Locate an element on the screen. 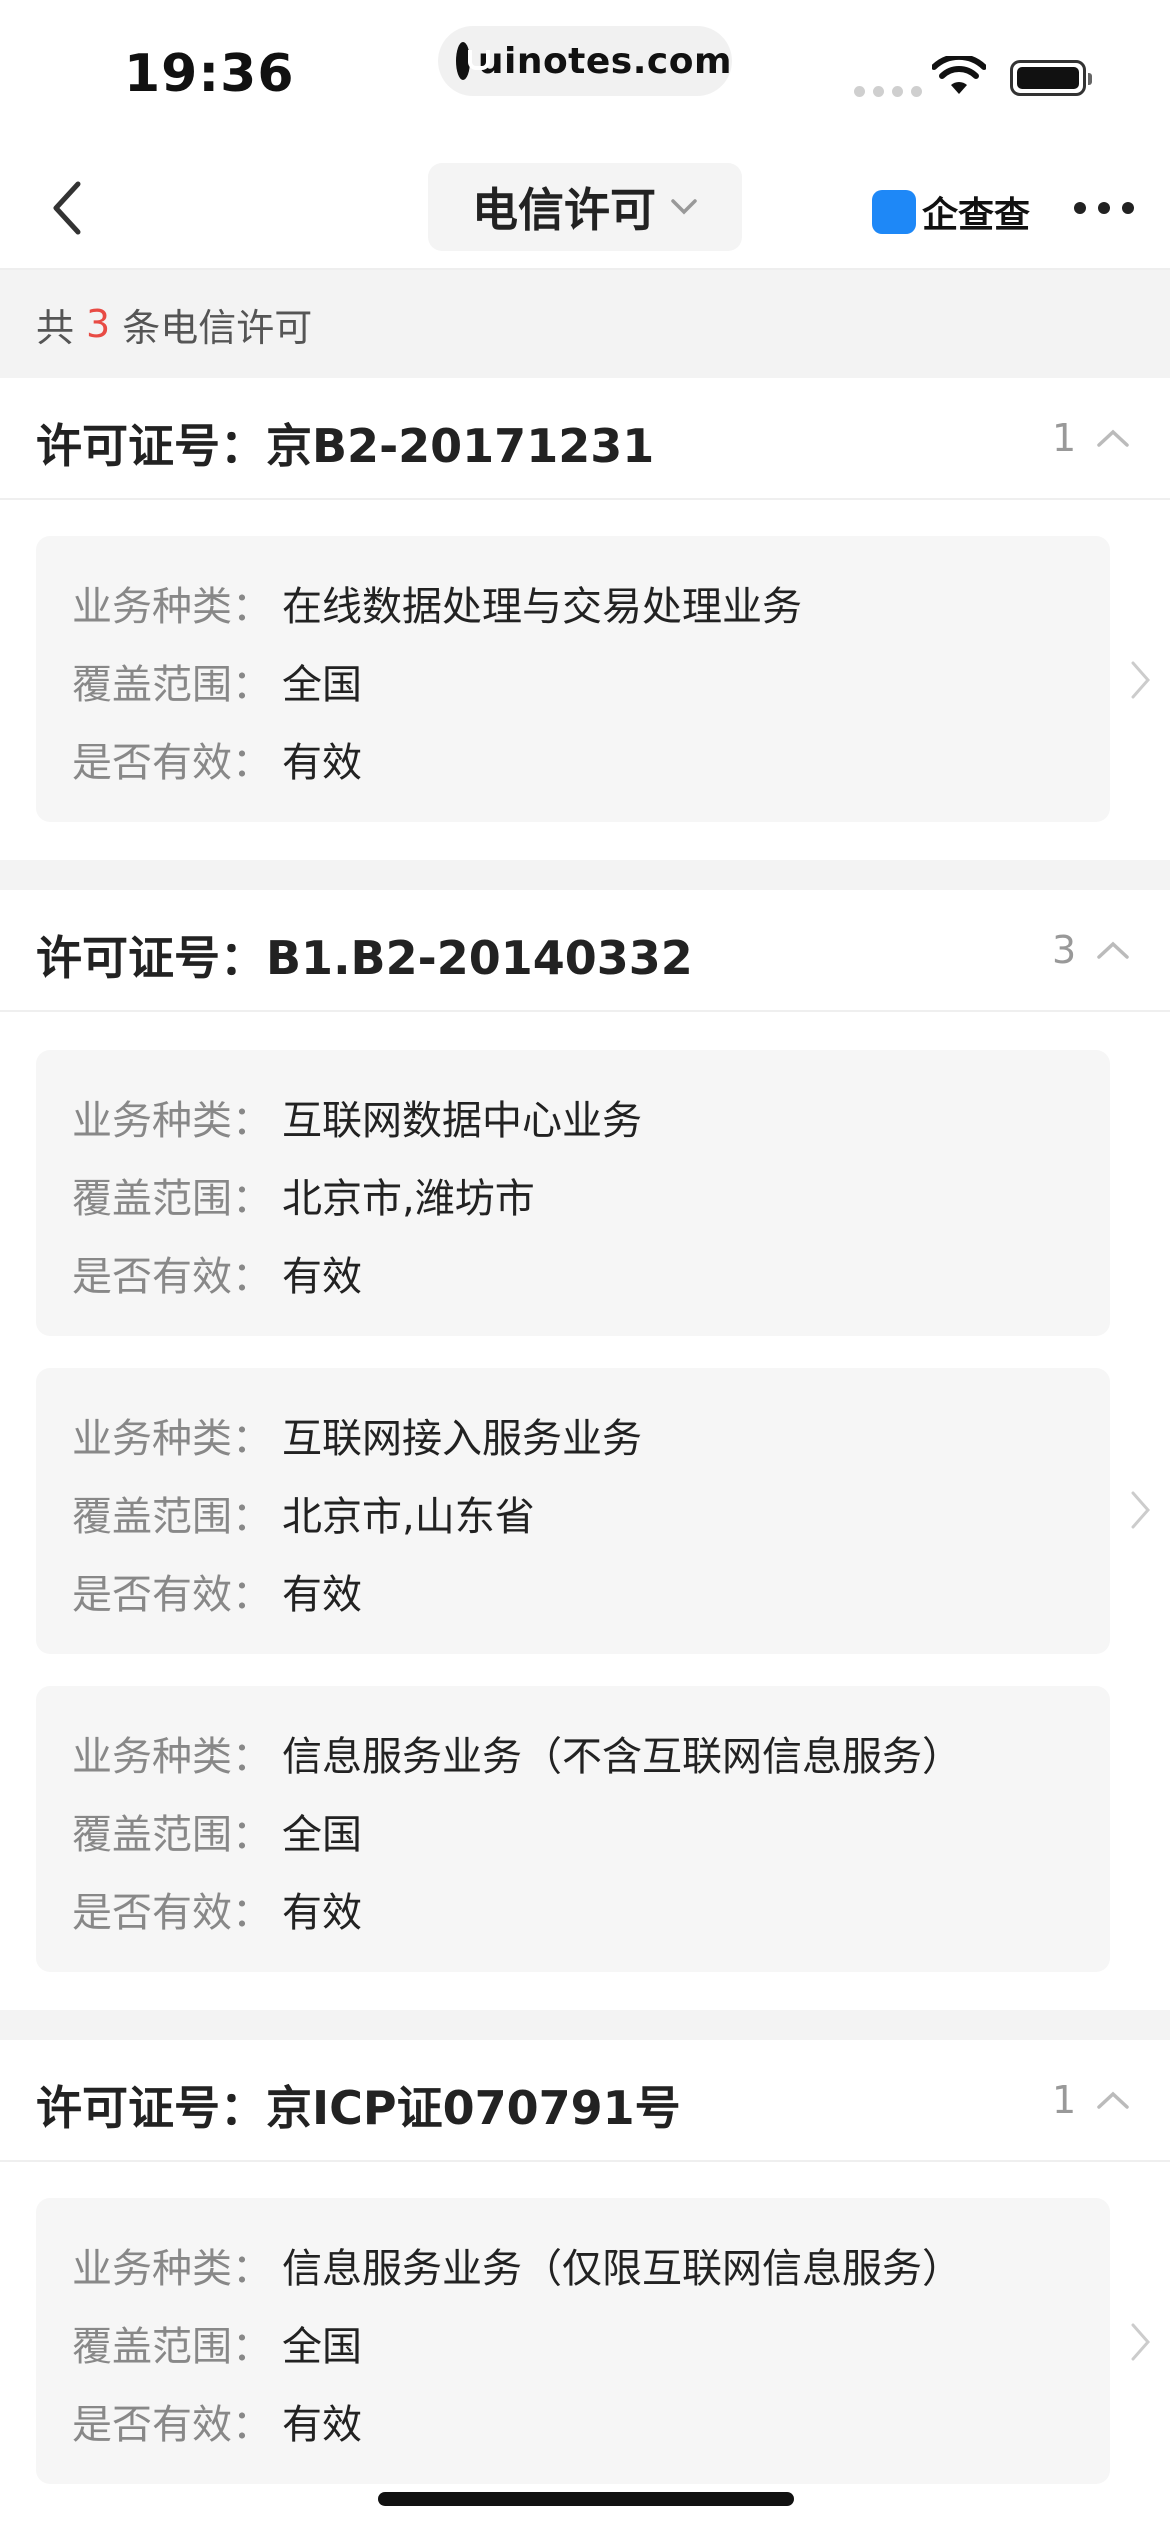  url-text: uinotes.com is located at coordinates (604, 61).